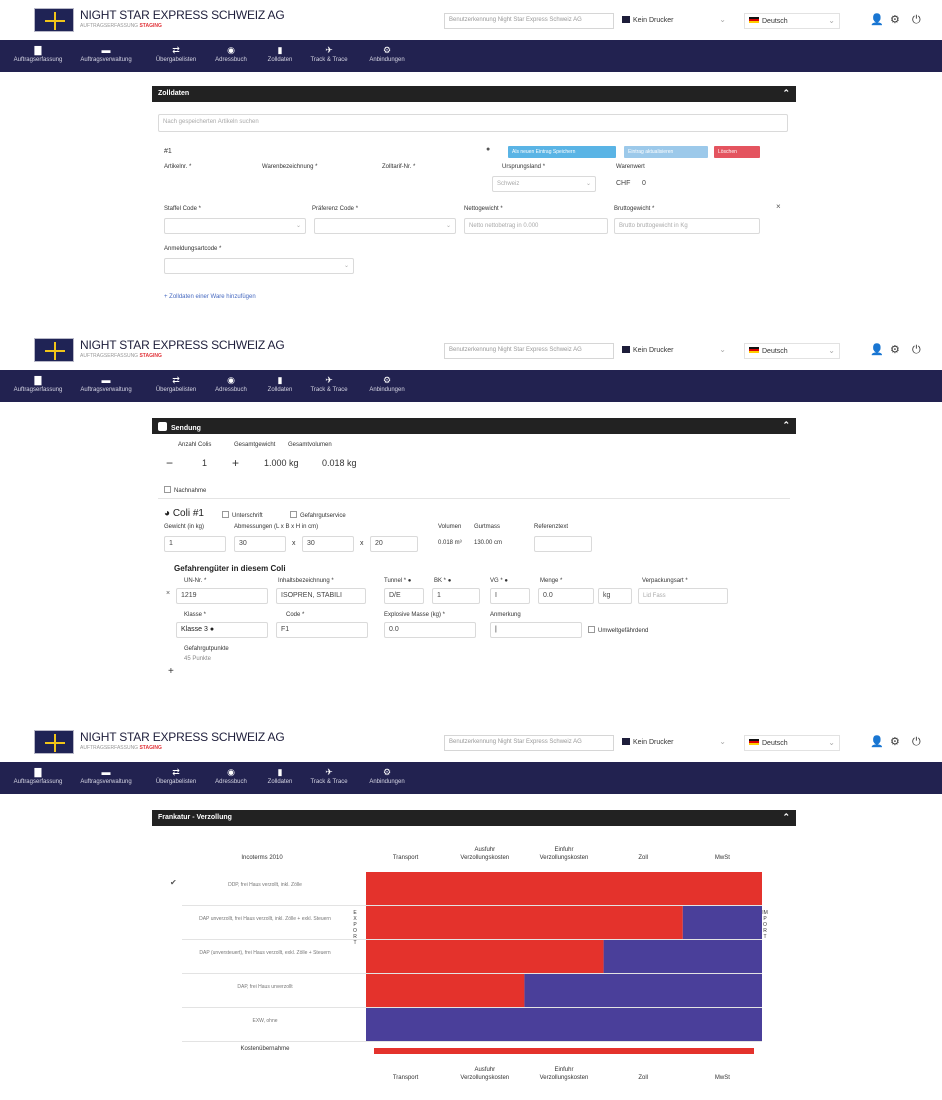 The width and height of the screenshot is (942, 1100). I want to click on chevron-down-icon: ⌄, so click(722, 349).